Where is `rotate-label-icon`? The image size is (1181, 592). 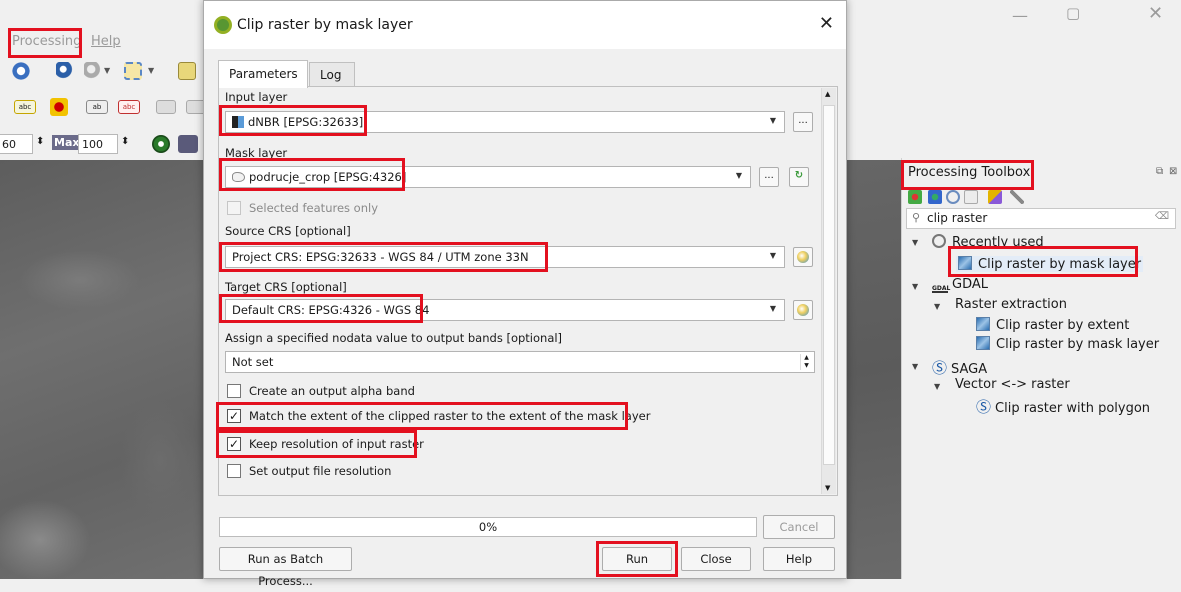 rotate-label-icon is located at coordinates (166, 107).